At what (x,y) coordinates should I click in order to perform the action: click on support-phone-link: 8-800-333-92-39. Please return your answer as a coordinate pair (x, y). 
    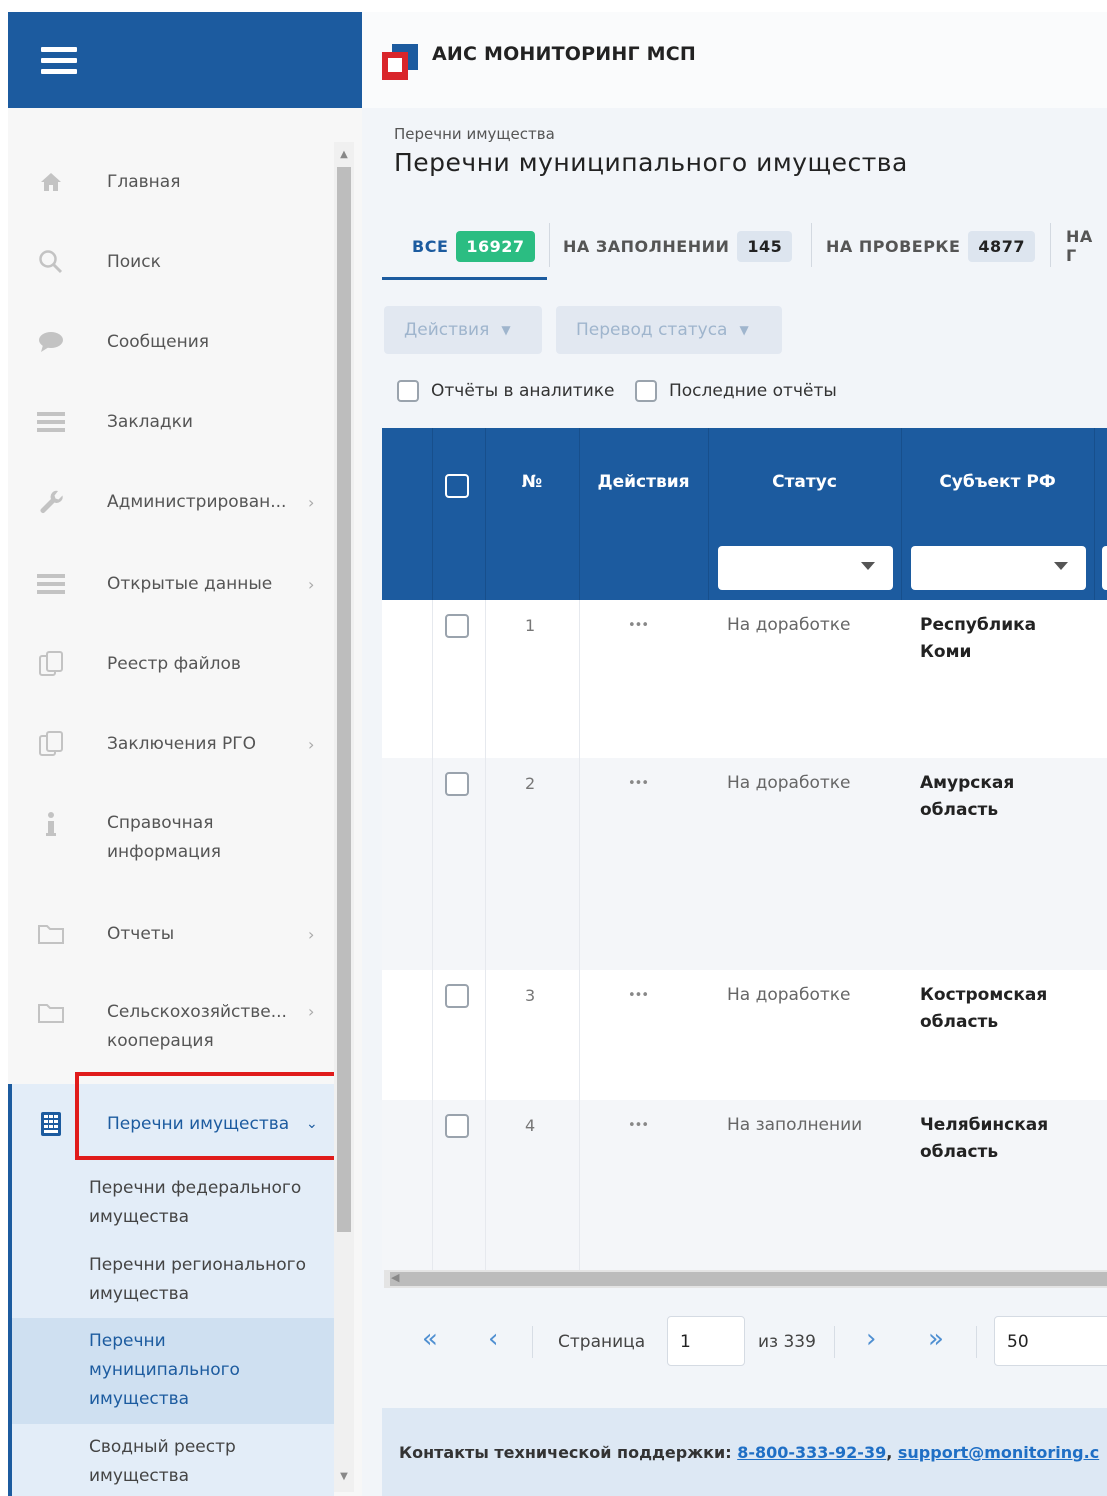
    Looking at the image, I should click on (811, 1452).